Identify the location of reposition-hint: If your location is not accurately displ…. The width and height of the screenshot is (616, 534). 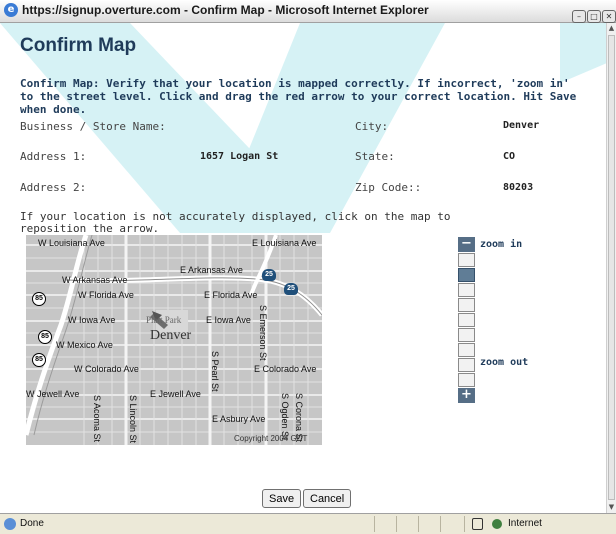
(235, 222).